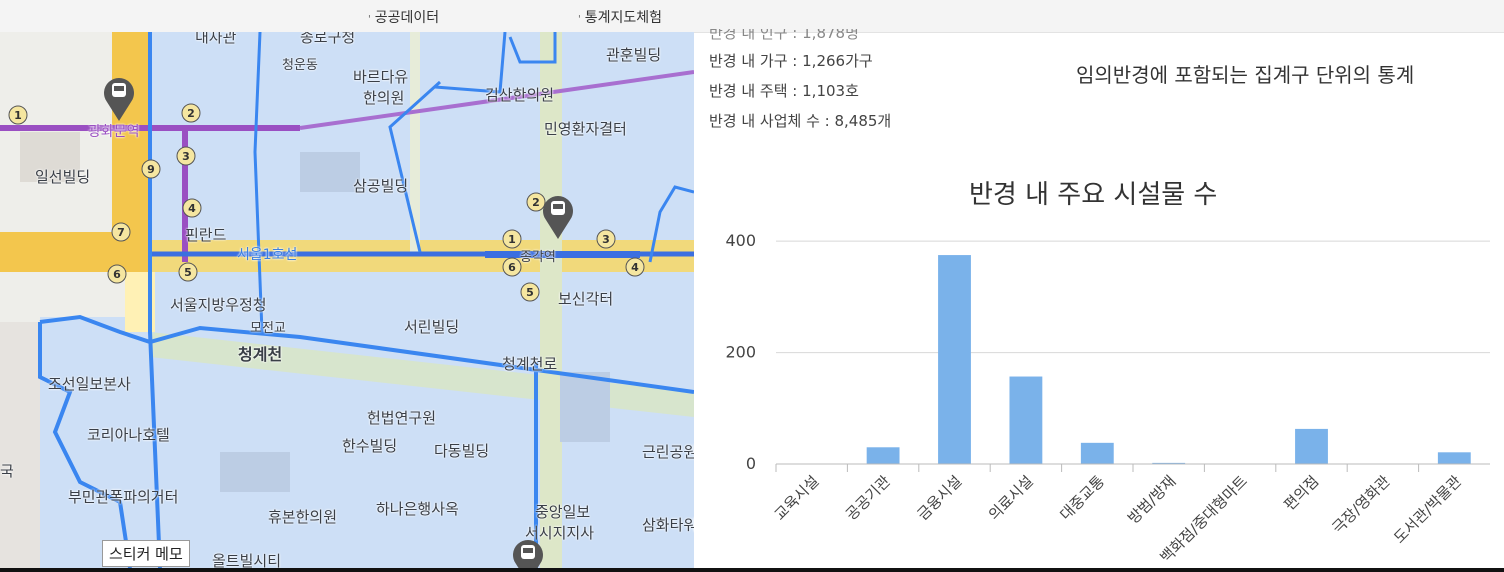  What do you see at coordinates (432, 327) in the screenshot?
I see `map-label: 서린빌딩` at bounding box center [432, 327].